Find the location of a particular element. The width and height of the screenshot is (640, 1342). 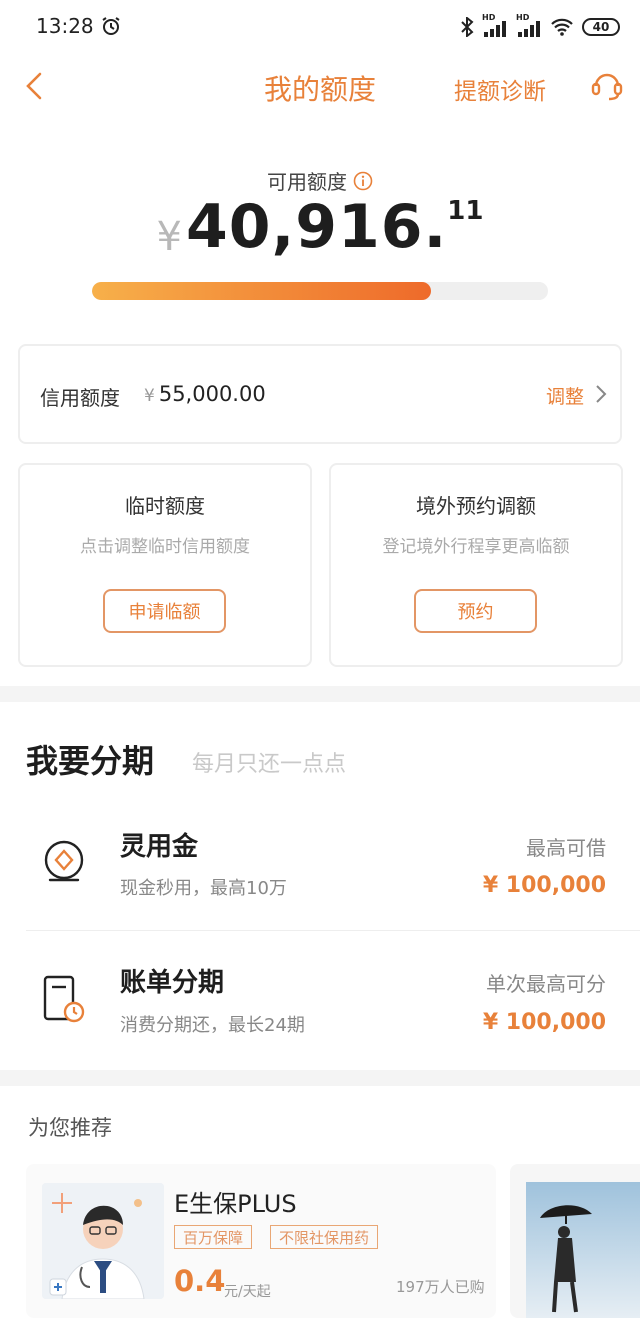

available-amount: ¥ 40,916. 11 is located at coordinates (320, 227).